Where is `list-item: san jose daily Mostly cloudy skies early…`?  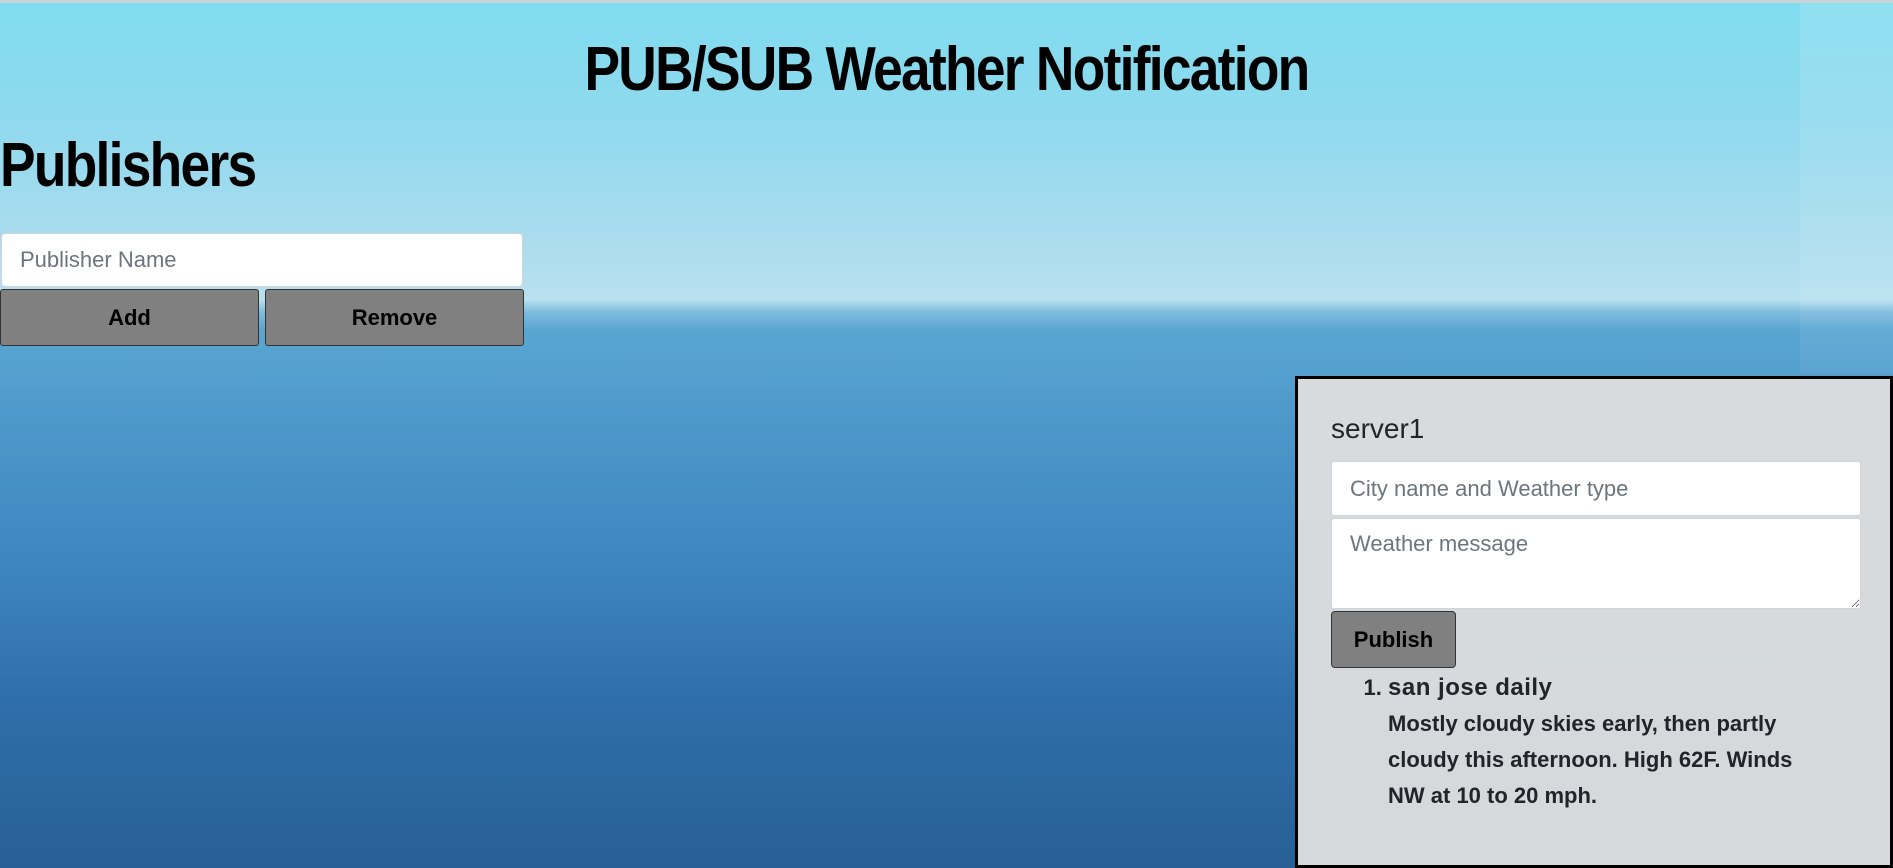 list-item: san jose daily Mostly cloudy skies early… is located at coordinates (1610, 742).